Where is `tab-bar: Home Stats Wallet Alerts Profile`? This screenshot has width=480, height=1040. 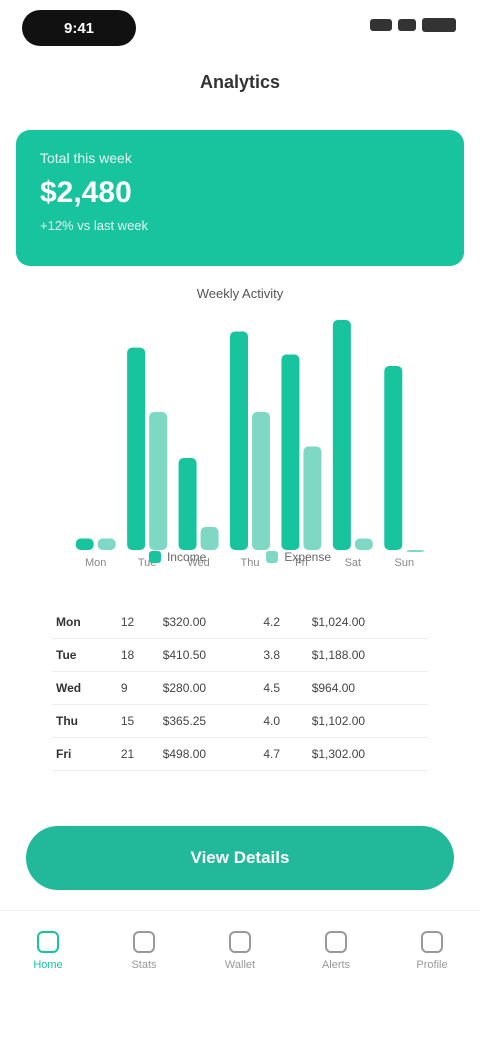
tab-bar: Home Stats Wallet Alerts Profile is located at coordinates (240, 960).